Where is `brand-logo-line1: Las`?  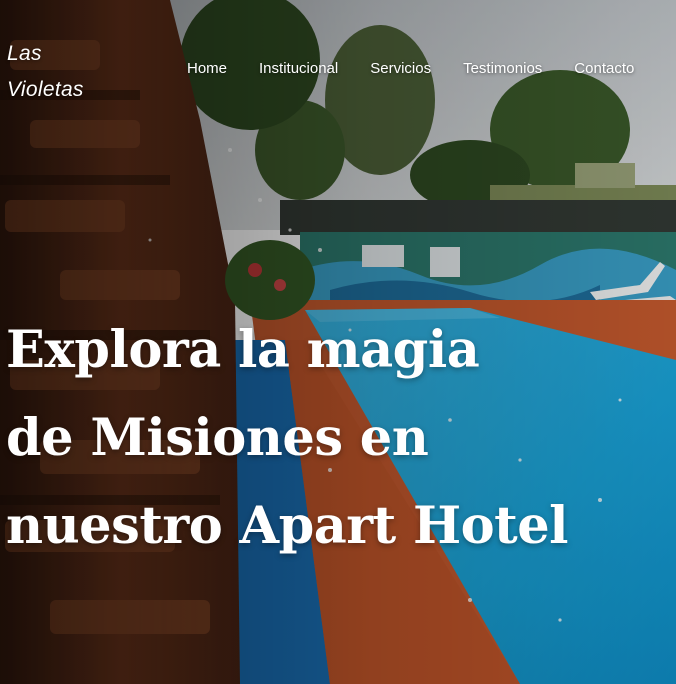
brand-logo-line1: Las is located at coordinates (24, 53).